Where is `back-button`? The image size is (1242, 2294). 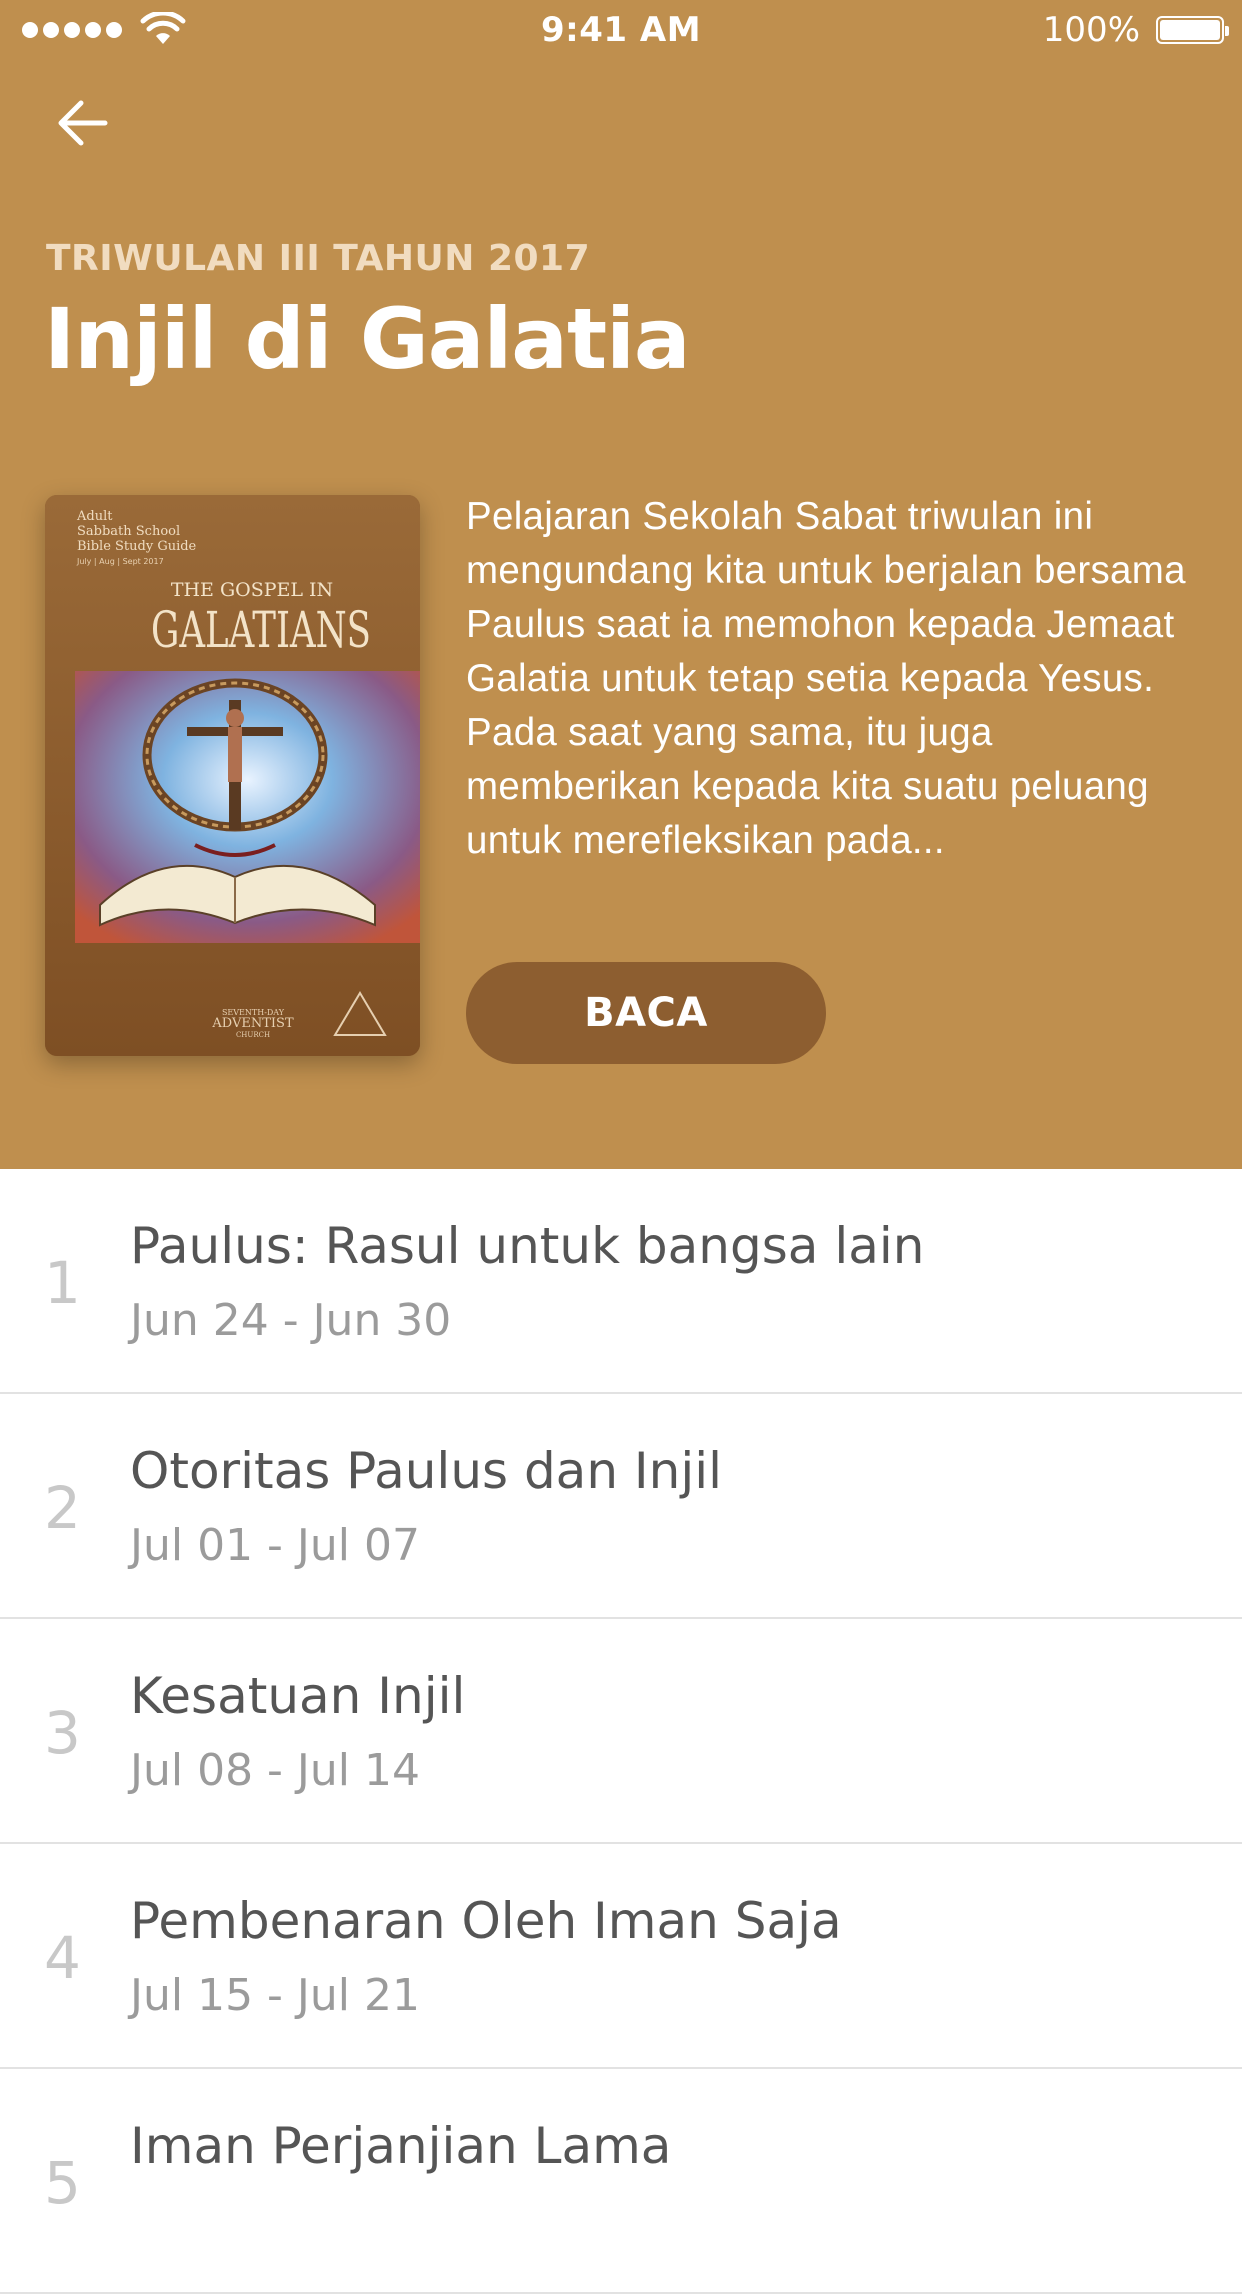
back-button is located at coordinates (83, 123).